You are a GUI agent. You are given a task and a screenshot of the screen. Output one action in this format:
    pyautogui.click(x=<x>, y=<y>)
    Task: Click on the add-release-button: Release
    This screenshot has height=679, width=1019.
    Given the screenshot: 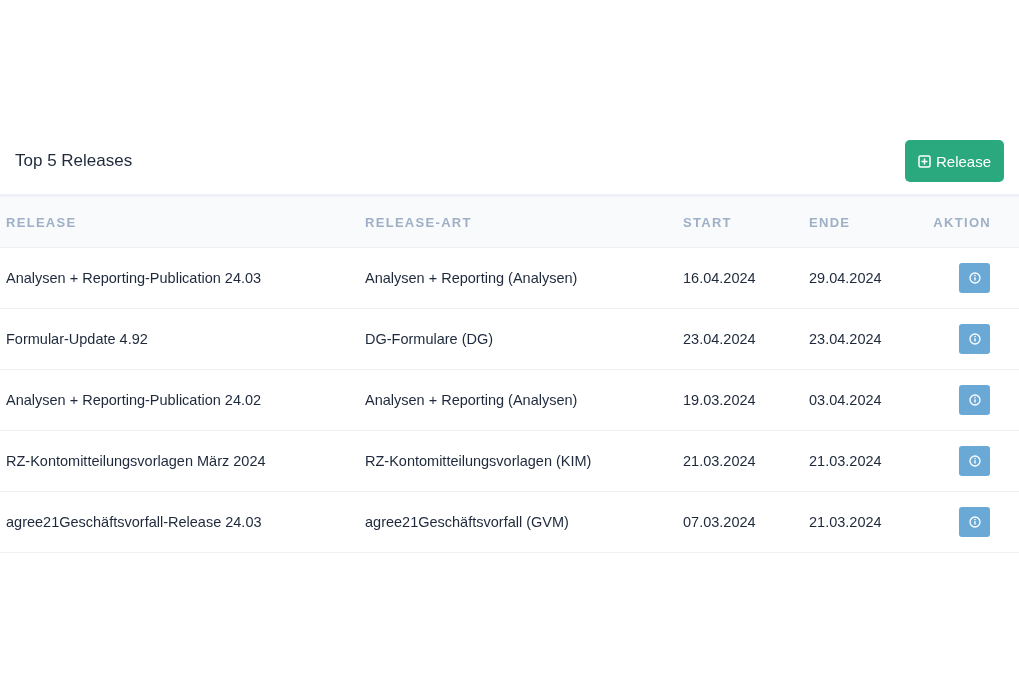 What is the action you would take?
    pyautogui.click(x=954, y=161)
    